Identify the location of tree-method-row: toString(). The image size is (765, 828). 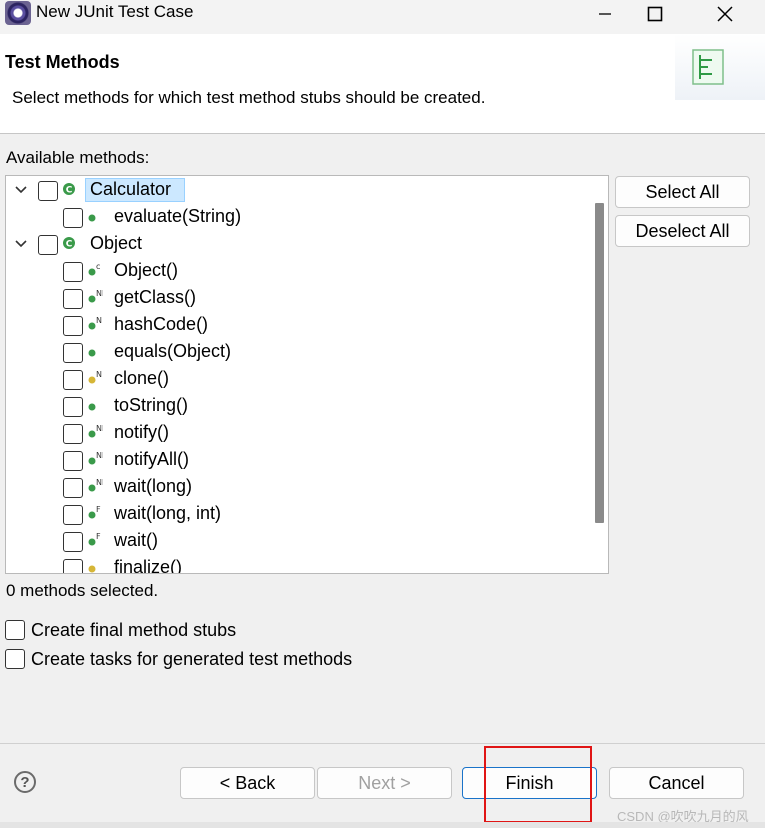
(296, 406).